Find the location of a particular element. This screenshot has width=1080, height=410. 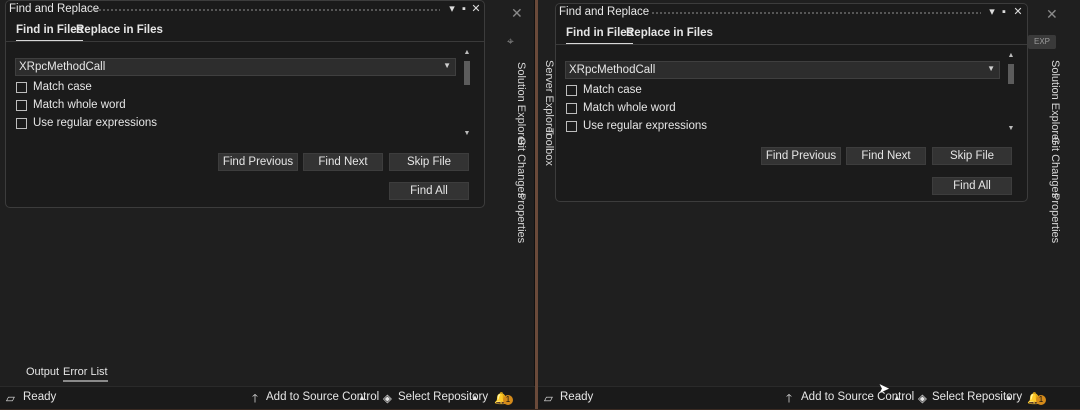

pin-icon: ⌖ is located at coordinates (510, 41).